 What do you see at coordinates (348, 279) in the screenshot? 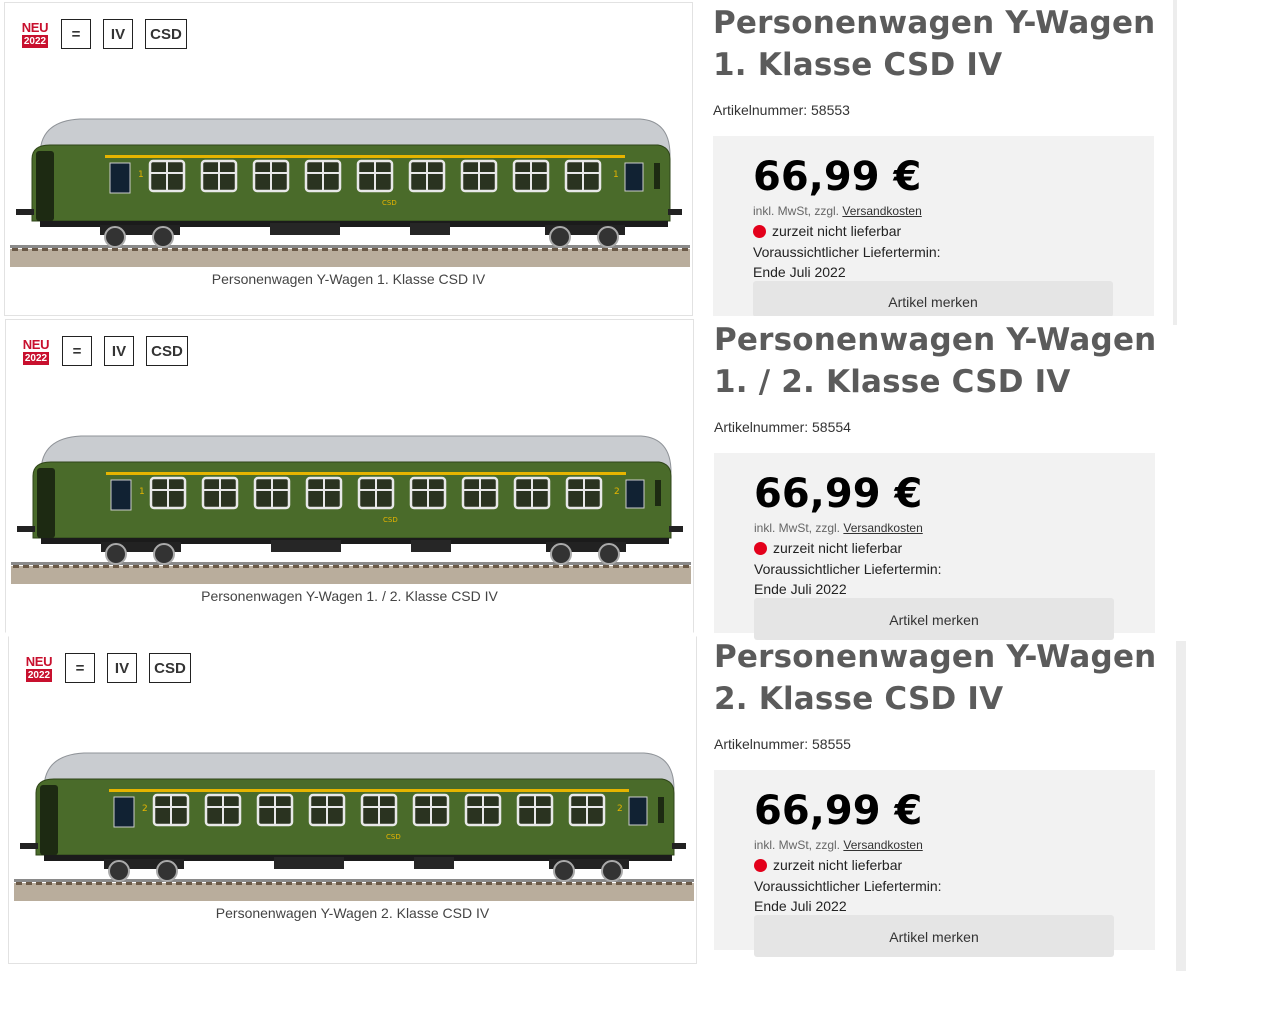
I see `image-caption: Personenwagen Y-Wagen 1. Klasse CSD IV` at bounding box center [348, 279].